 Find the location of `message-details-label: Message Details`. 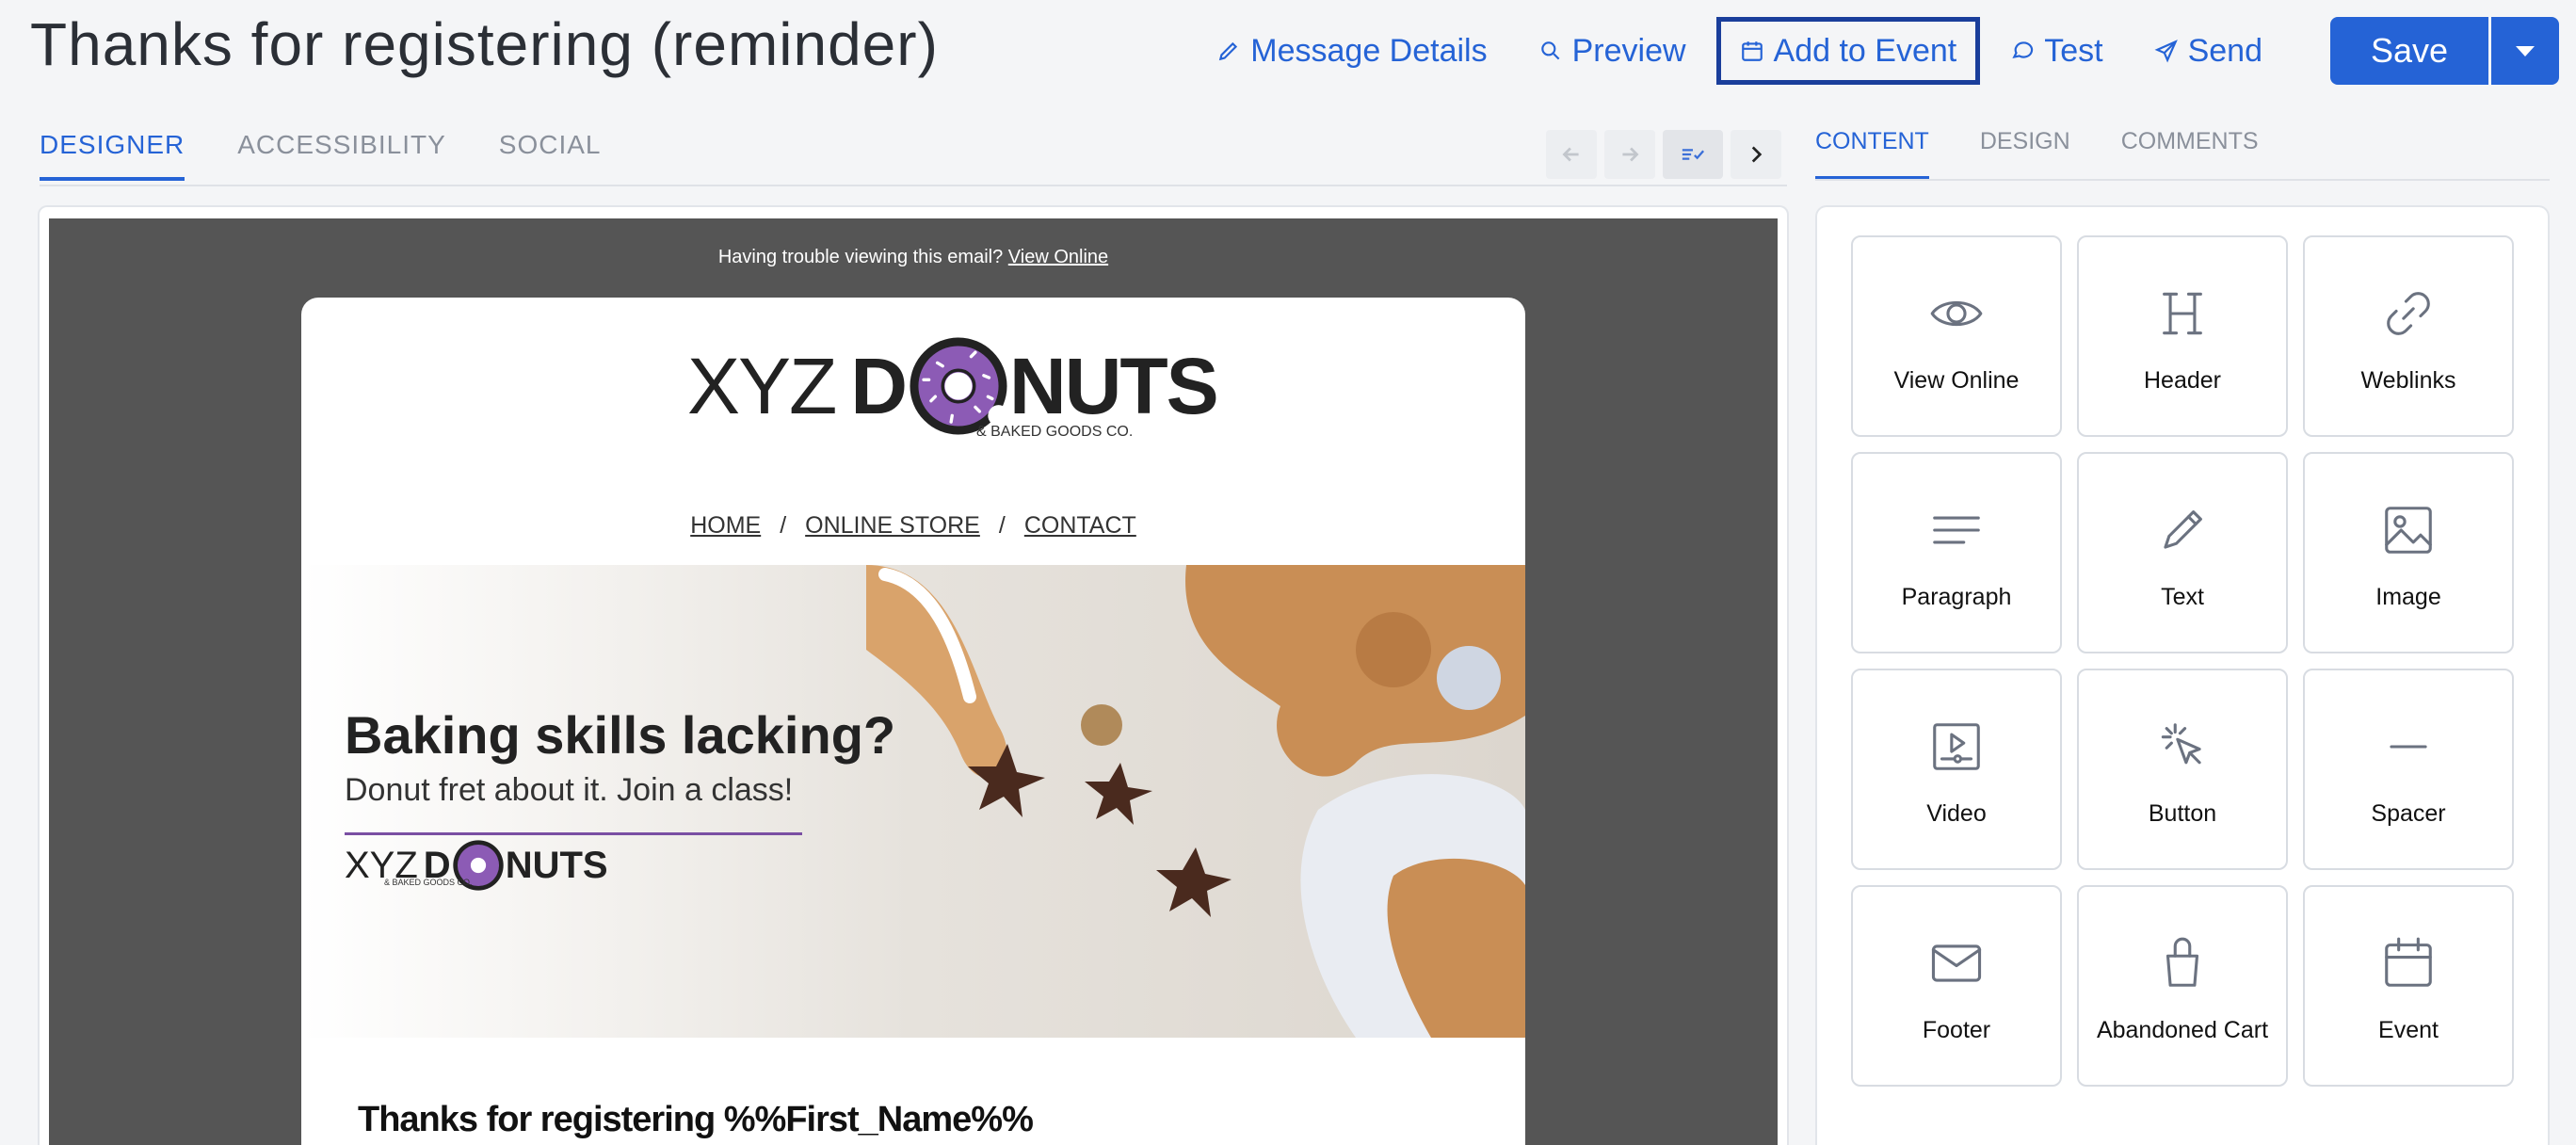

message-details-label: Message Details is located at coordinates (1369, 50).